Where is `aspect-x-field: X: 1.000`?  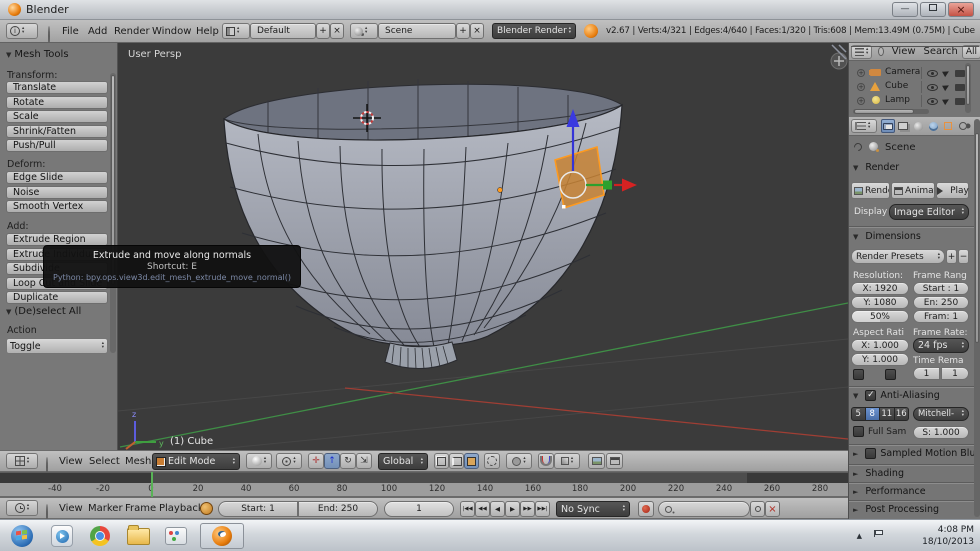
aspect-x-field: X: 1.000 is located at coordinates (880, 345).